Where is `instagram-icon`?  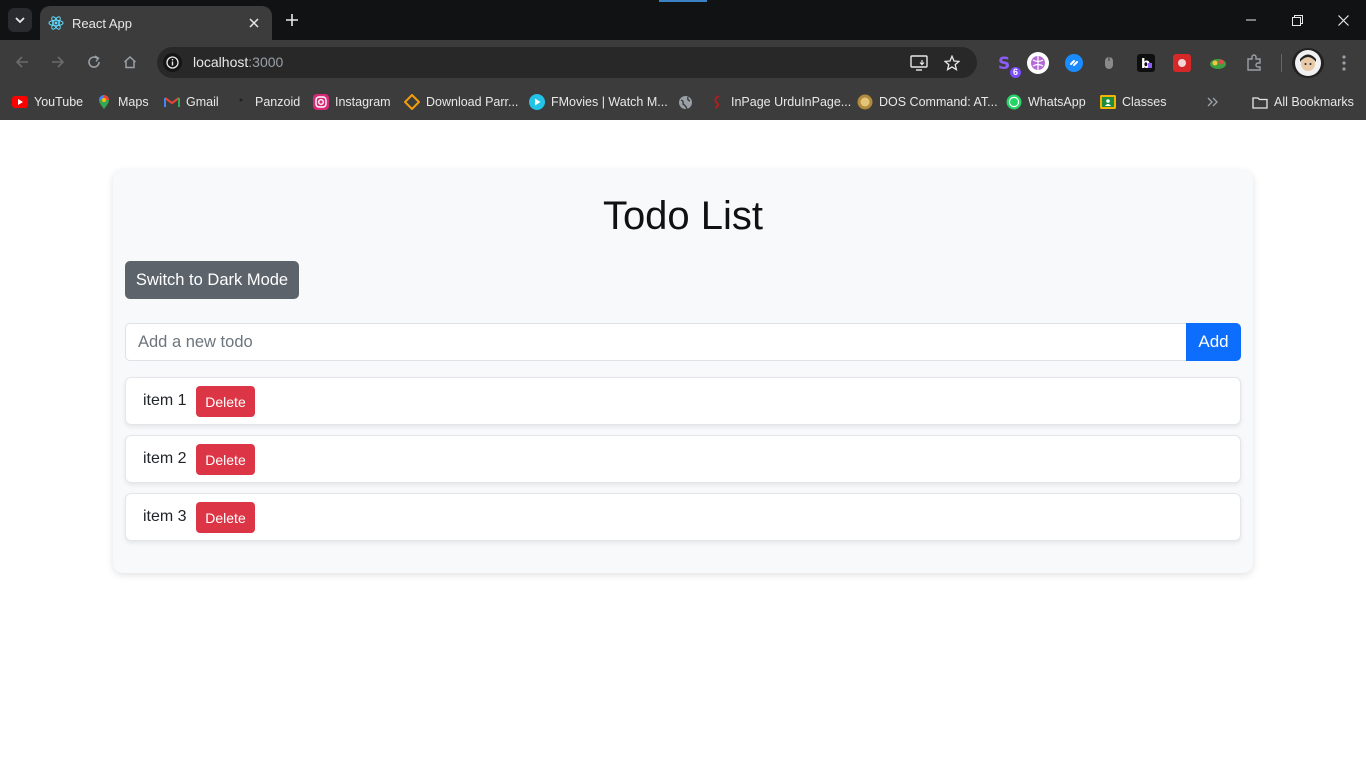 instagram-icon is located at coordinates (321, 102).